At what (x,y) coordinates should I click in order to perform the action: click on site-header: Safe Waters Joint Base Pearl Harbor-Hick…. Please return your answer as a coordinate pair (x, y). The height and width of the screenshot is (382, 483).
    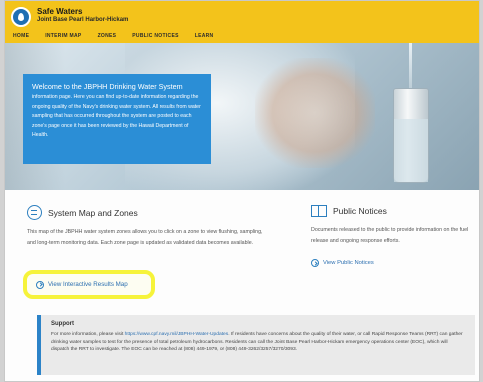
    Looking at the image, I should click on (242, 22).